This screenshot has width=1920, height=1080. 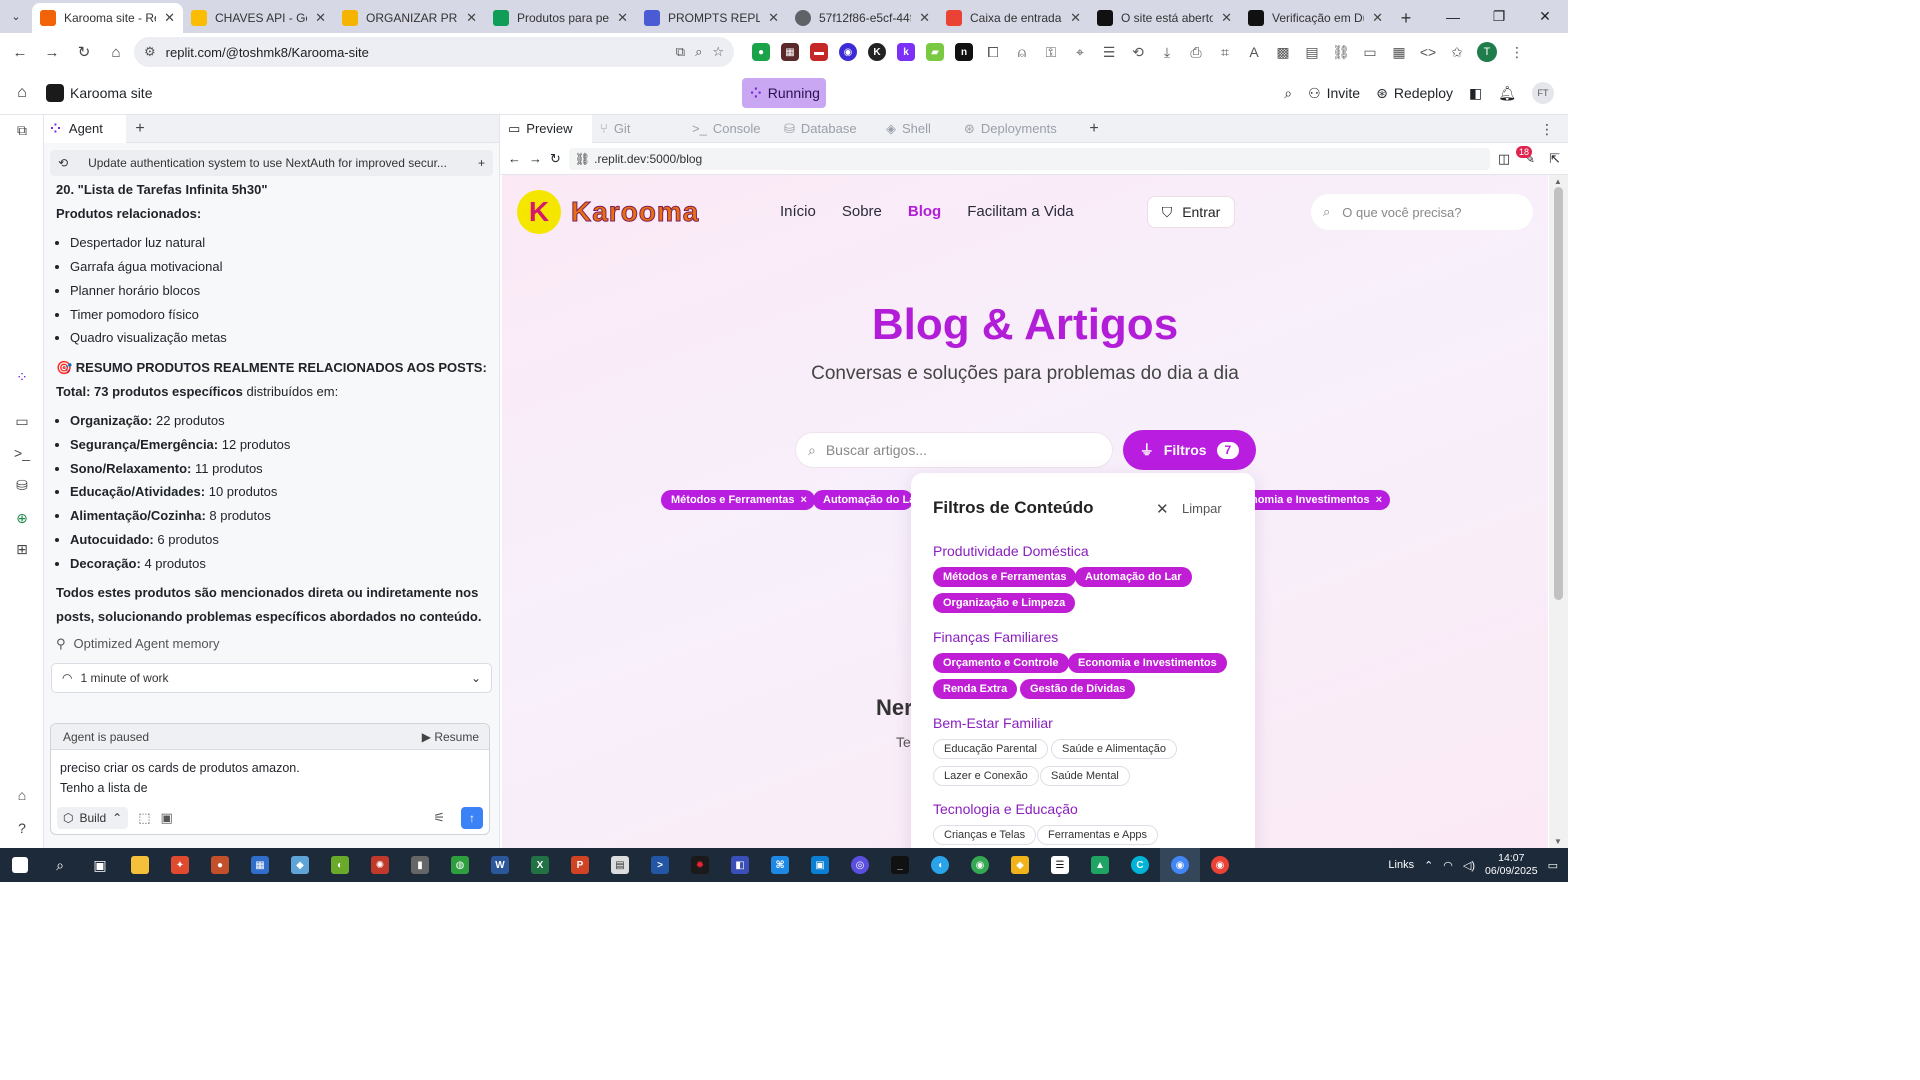 What do you see at coordinates (439, 818) in the screenshot?
I see `settings-sliders-icon: ⚟` at bounding box center [439, 818].